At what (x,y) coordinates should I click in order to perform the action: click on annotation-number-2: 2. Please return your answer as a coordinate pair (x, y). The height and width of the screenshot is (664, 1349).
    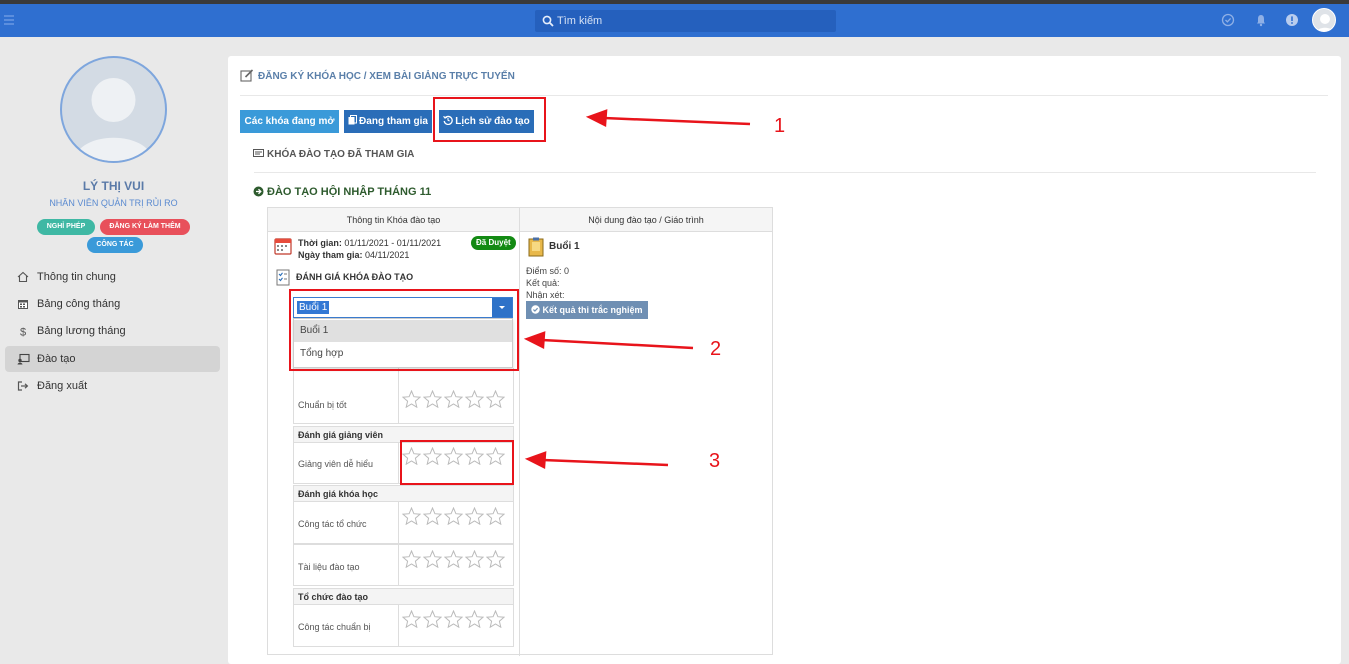
    Looking at the image, I should click on (716, 349).